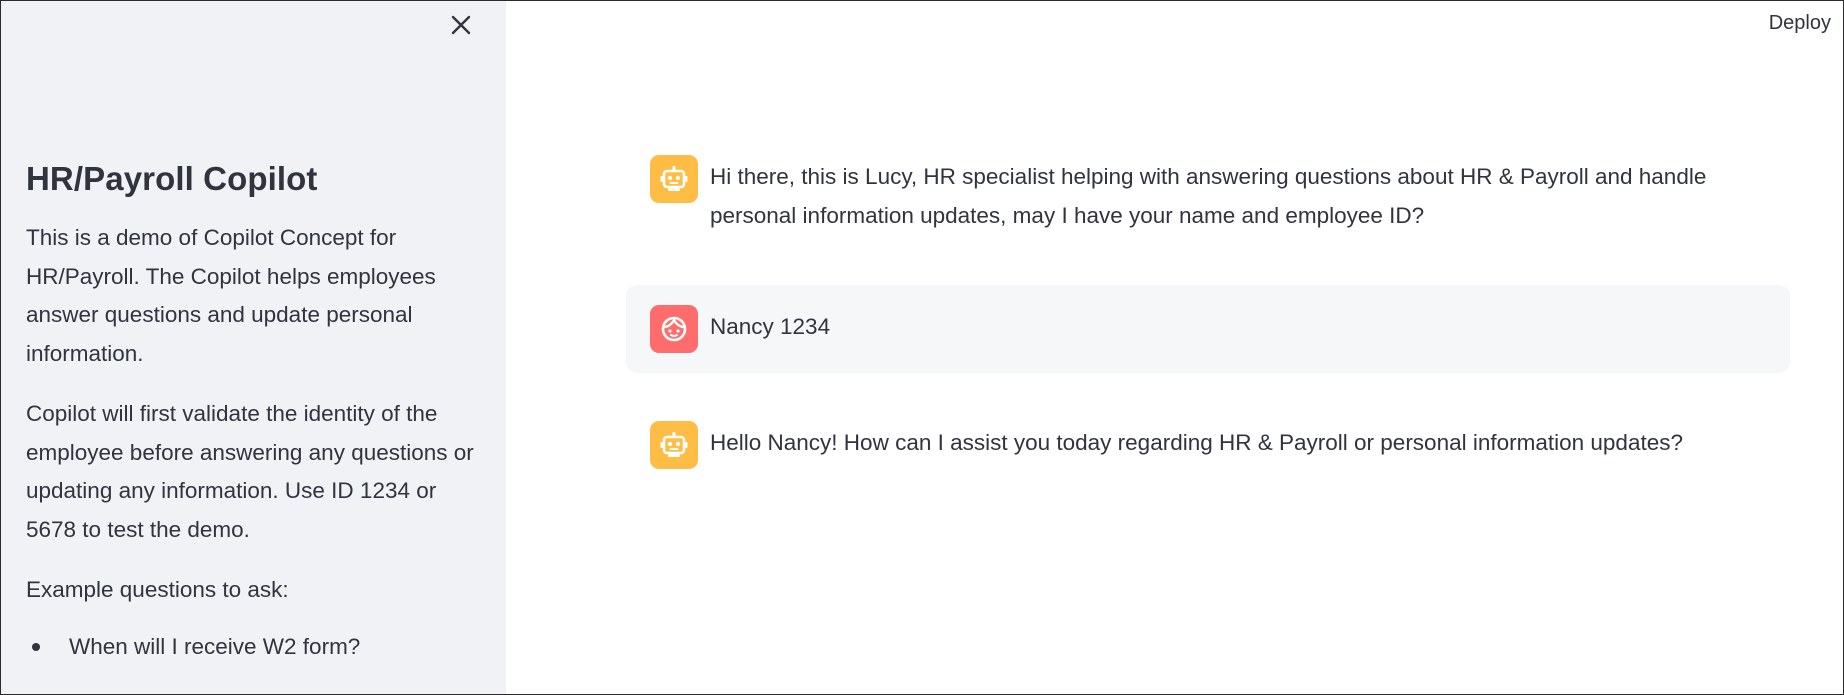  What do you see at coordinates (770, 326) in the screenshot?
I see `chat-message-text: Nancy 1234` at bounding box center [770, 326].